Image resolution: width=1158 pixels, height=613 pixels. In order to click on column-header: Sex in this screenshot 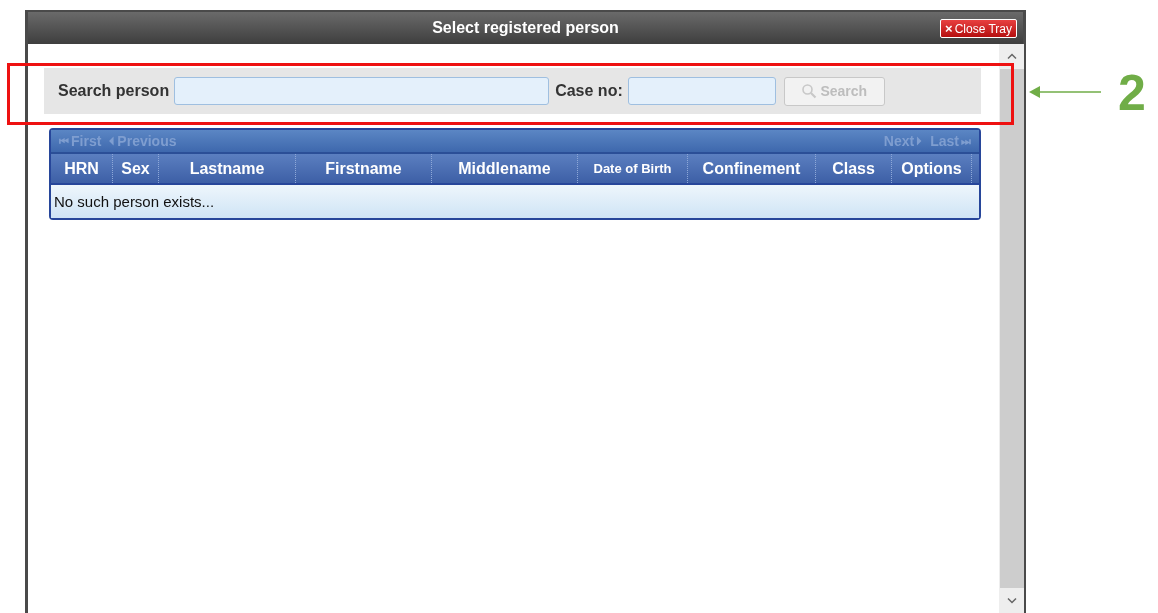, I will do `click(136, 168)`.